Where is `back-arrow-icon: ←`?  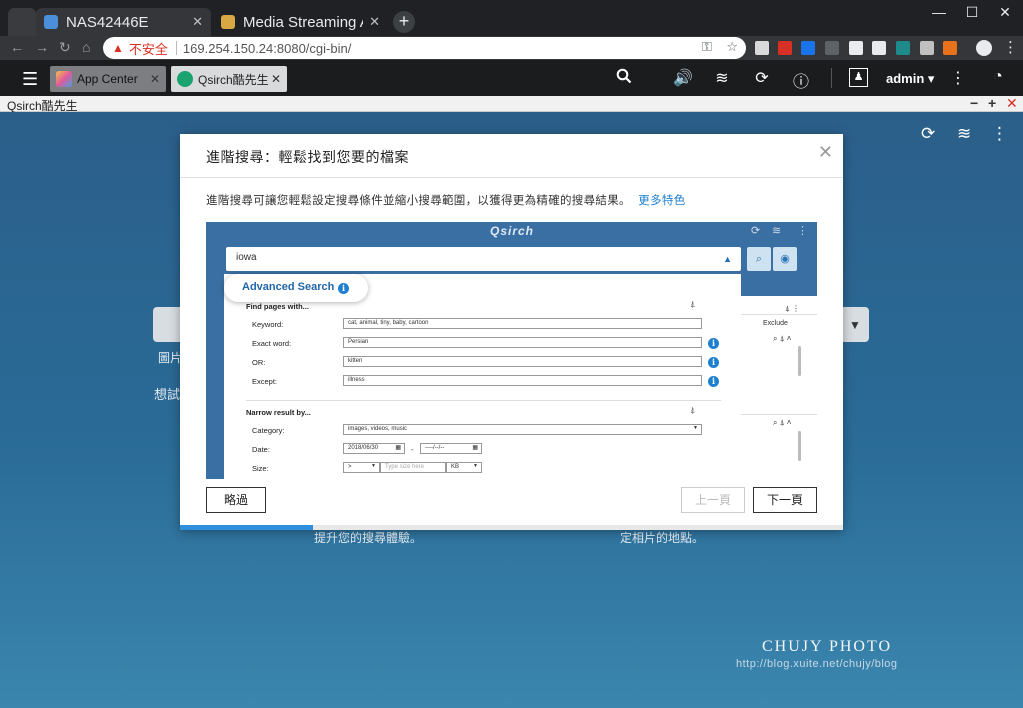 back-arrow-icon: ← is located at coordinates (17, 47).